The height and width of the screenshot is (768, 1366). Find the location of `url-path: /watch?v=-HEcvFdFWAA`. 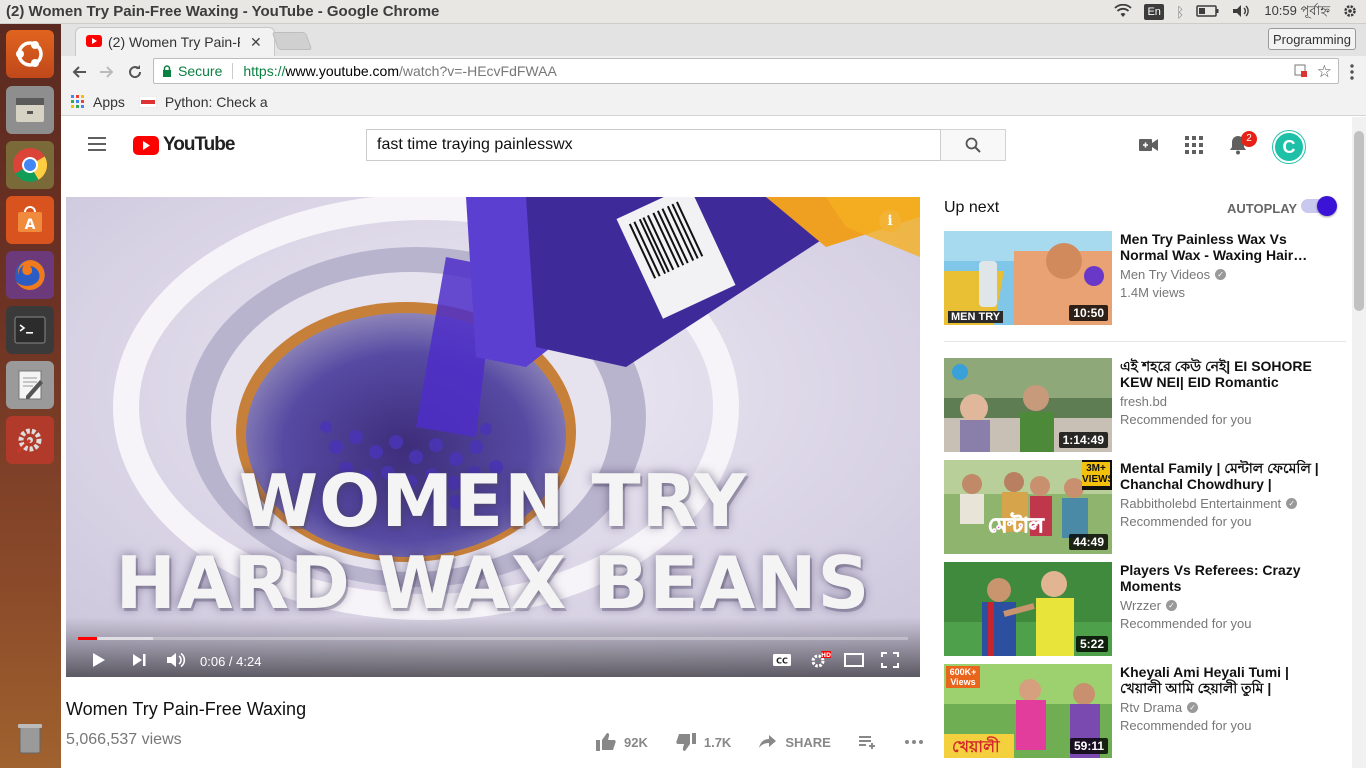

url-path: /watch?v=-HEcvFdFWAA is located at coordinates (478, 71).